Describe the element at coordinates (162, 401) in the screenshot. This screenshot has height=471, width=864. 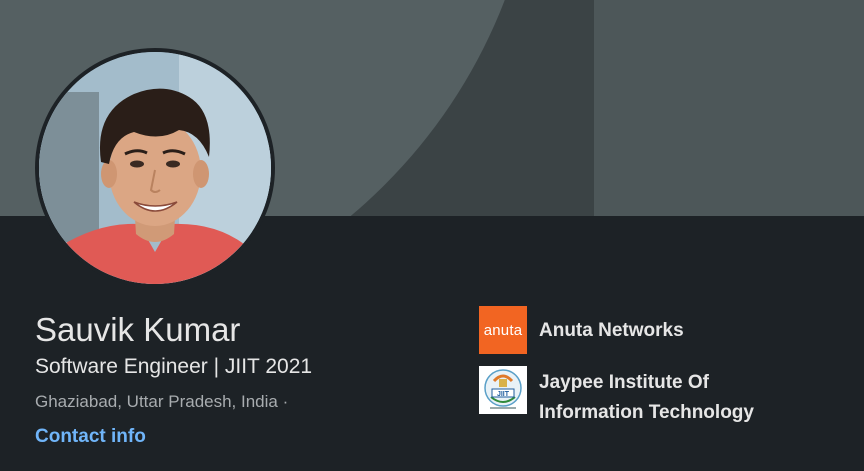
I see `profile-location: Ghaziabad, Uttar Pradesh, India ·` at that location.